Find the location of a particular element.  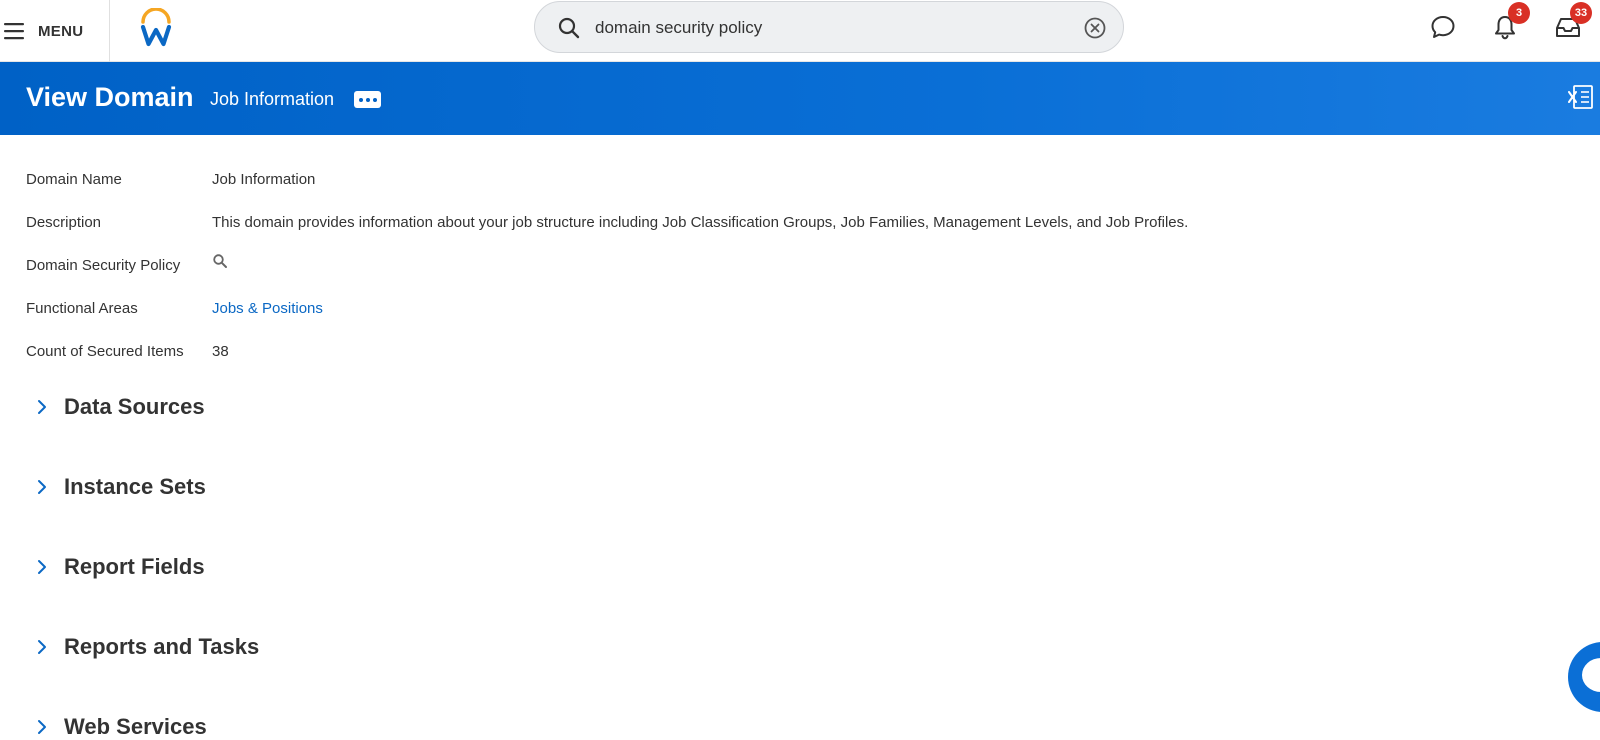

section-reports-and-tasks: Reports and Tasks is located at coordinates (145, 647).